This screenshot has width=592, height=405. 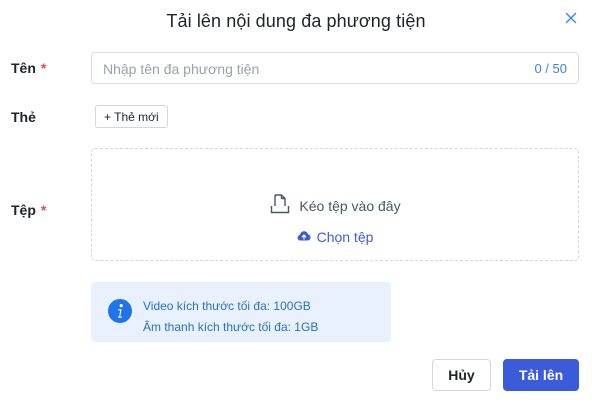 I want to click on name-input: Nhập tên đa phương tiện 0 / 50, so click(x=335, y=68).